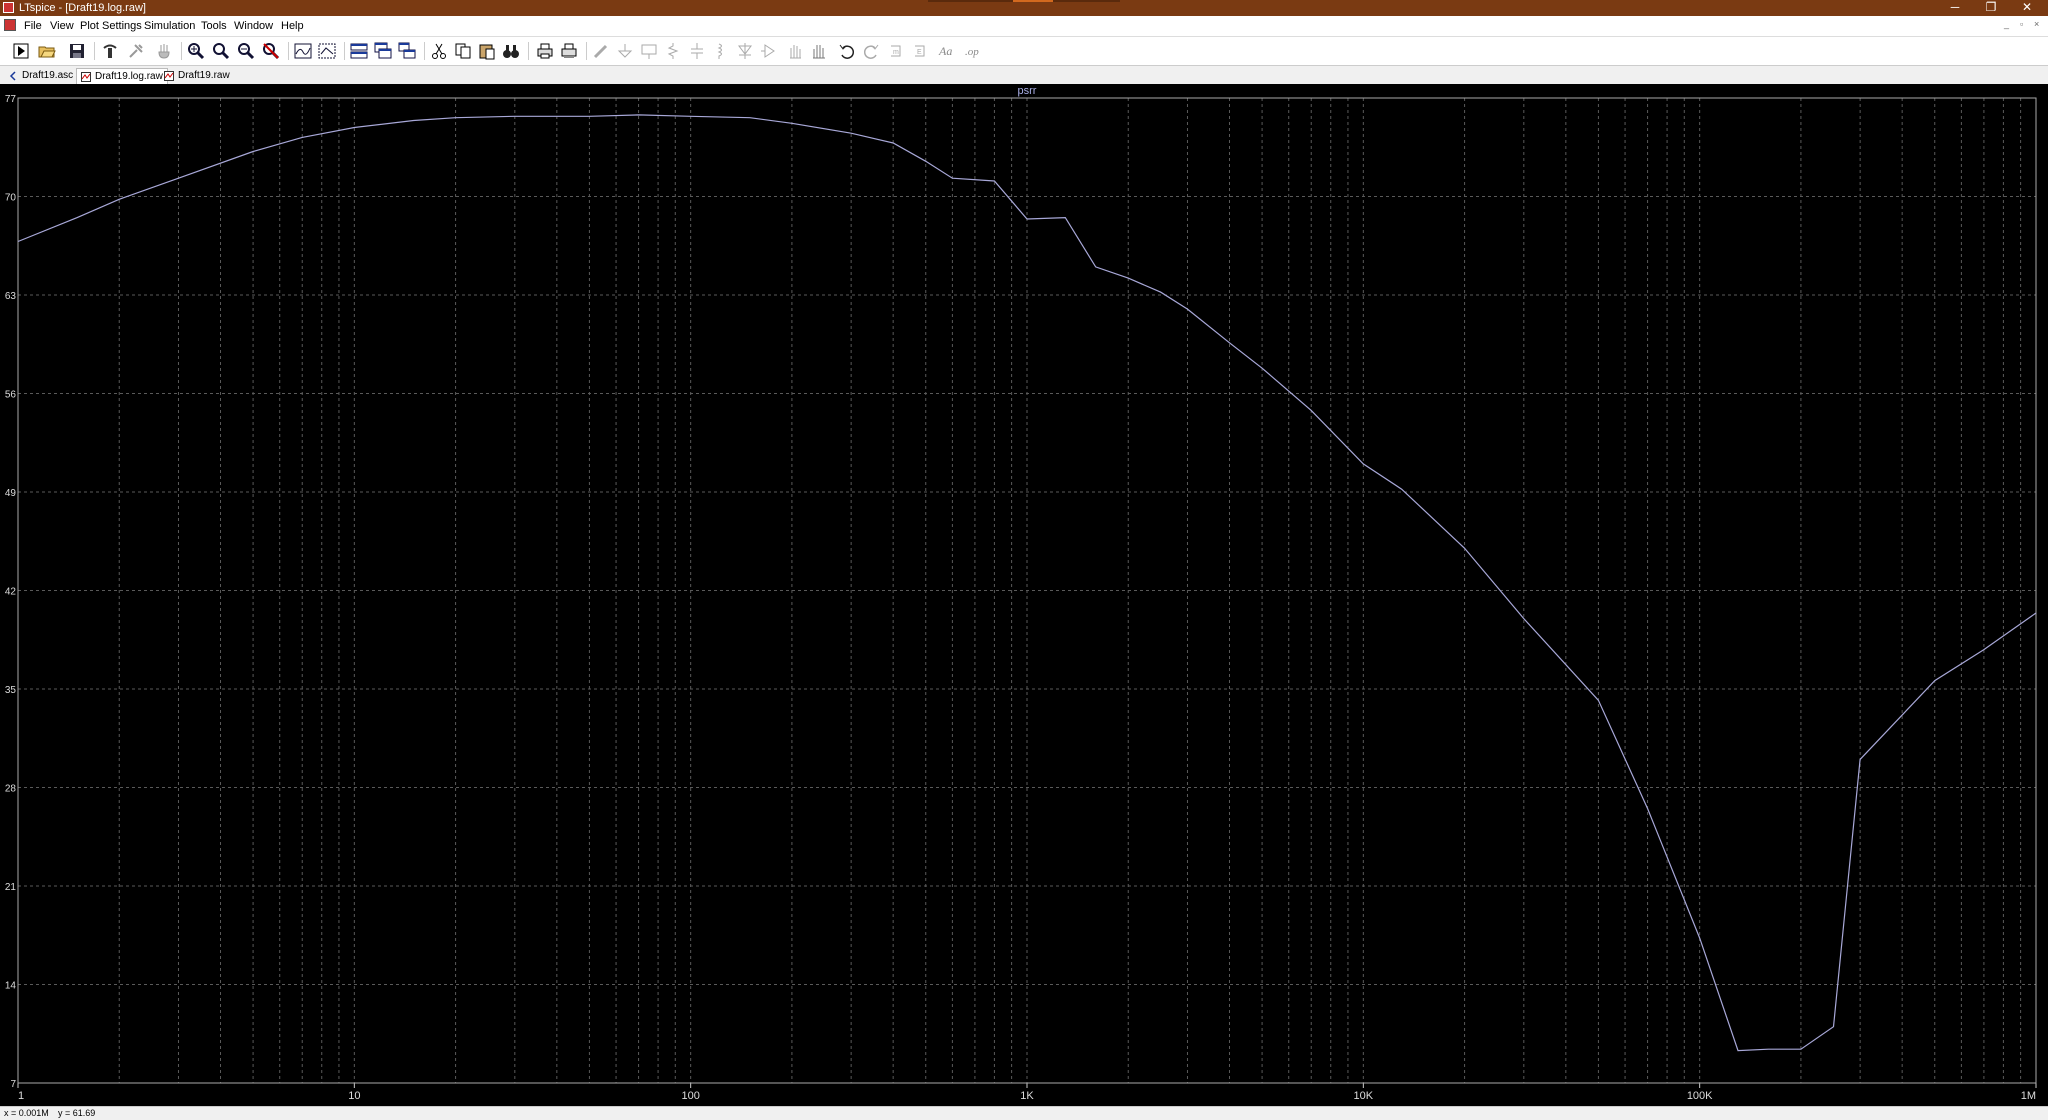 The image size is (2048, 1120). I want to click on tab-raw: Draft19.raw, so click(197, 75).